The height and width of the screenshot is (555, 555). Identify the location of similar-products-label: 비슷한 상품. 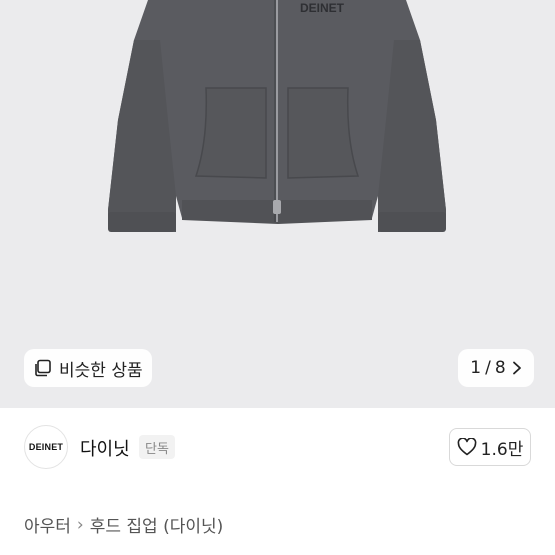
(101, 370).